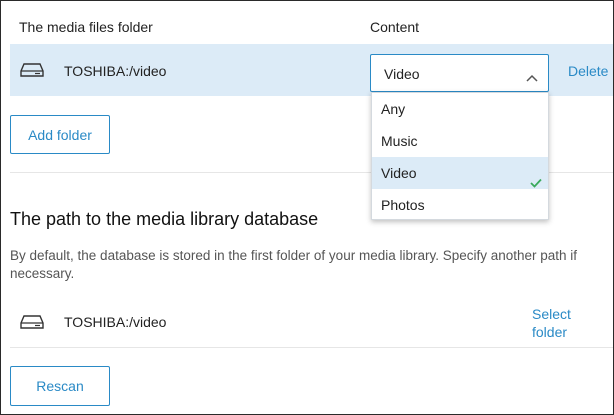 Image resolution: width=614 pixels, height=415 pixels. What do you see at coordinates (460, 141) in the screenshot?
I see `dropdown-option-music: Music` at bounding box center [460, 141].